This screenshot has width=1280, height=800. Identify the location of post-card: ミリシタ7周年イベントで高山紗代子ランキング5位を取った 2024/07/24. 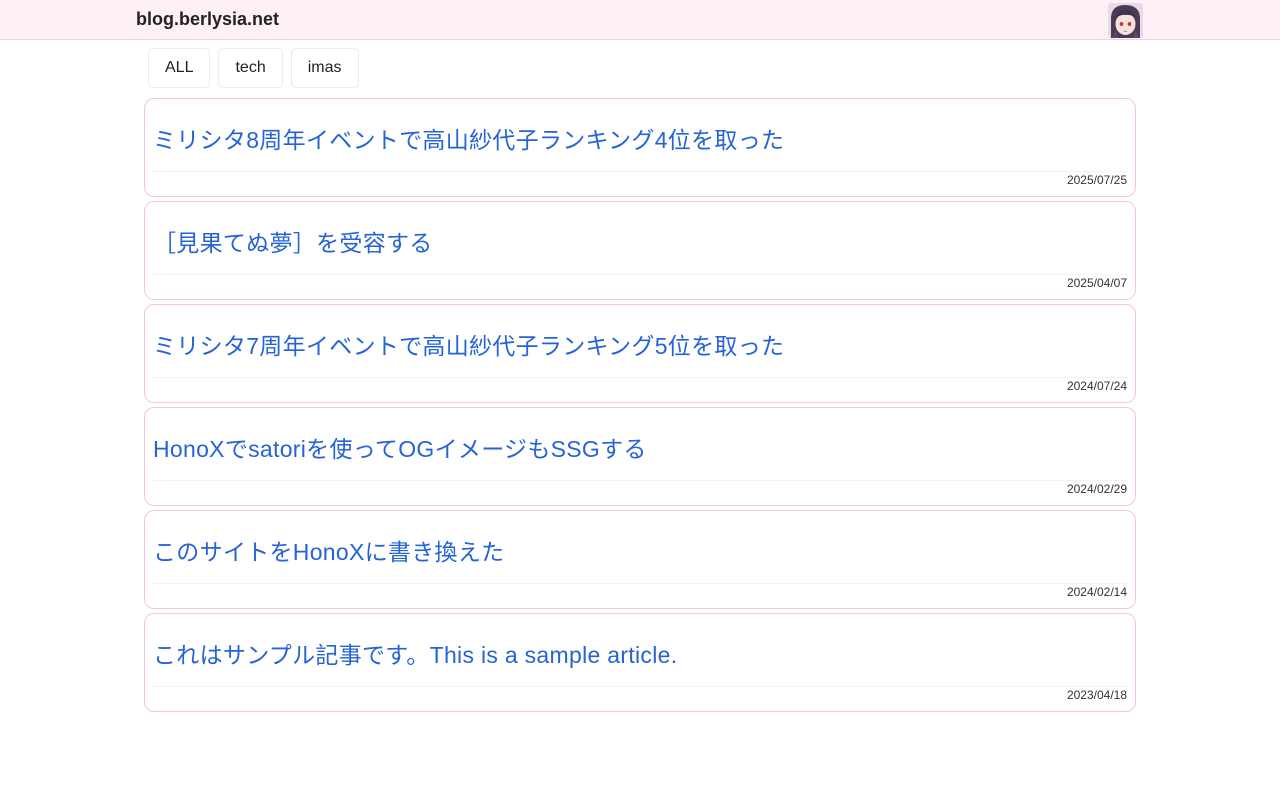
(640, 353).